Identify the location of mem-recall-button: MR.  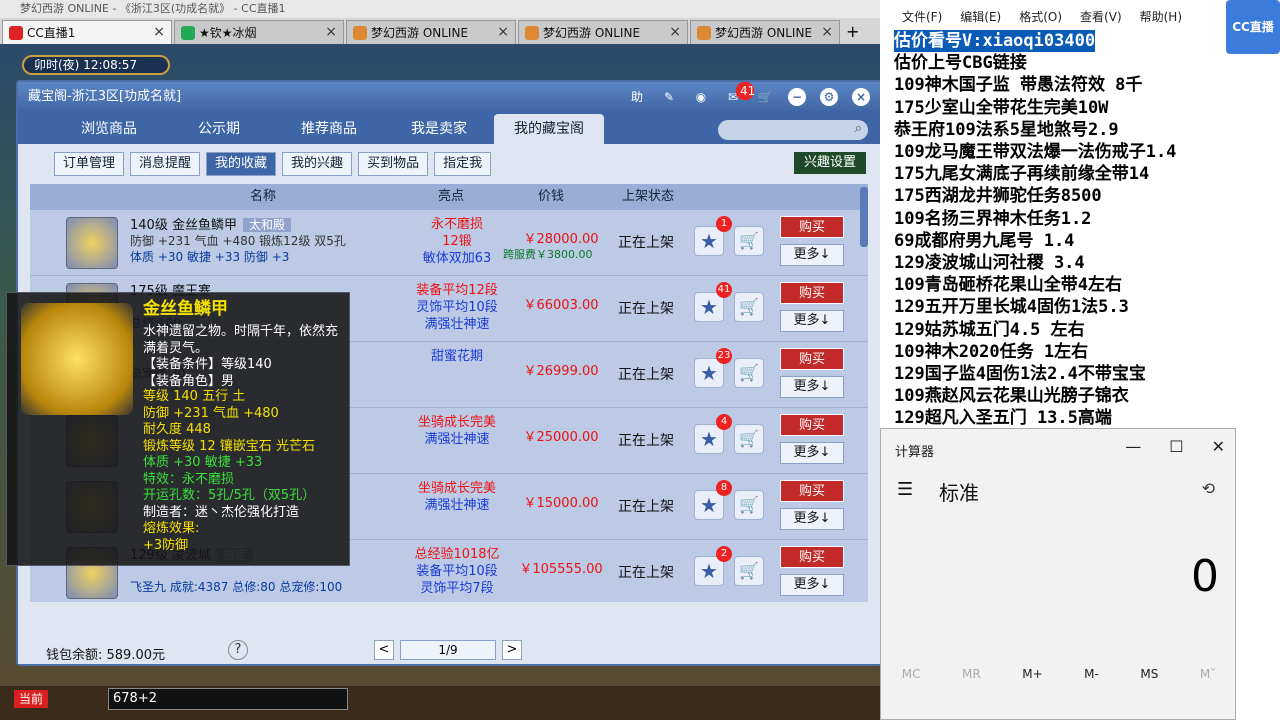
(971, 674).